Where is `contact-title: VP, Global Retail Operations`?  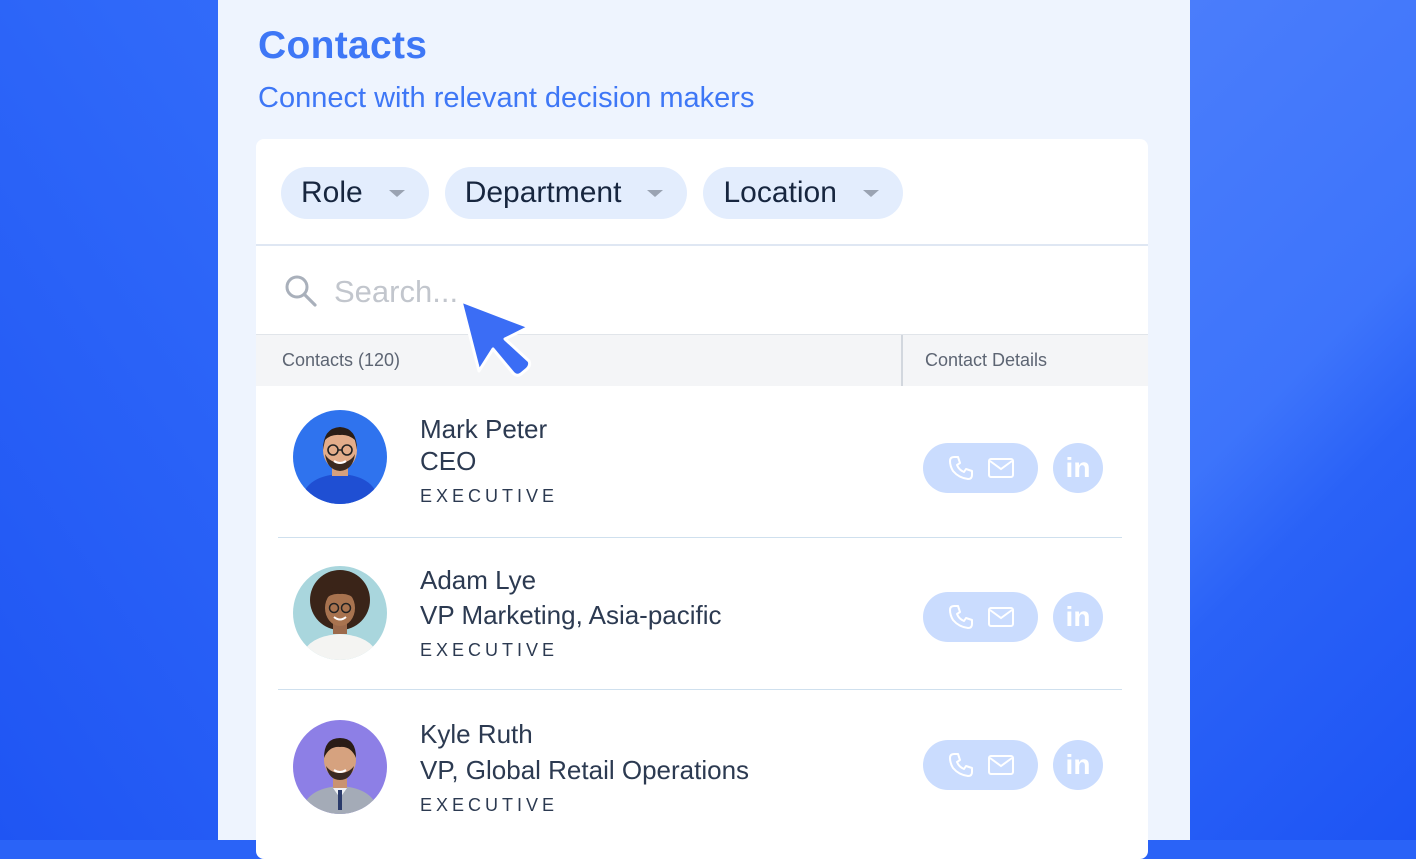
contact-title: VP, Global Retail Operations is located at coordinates (585, 770).